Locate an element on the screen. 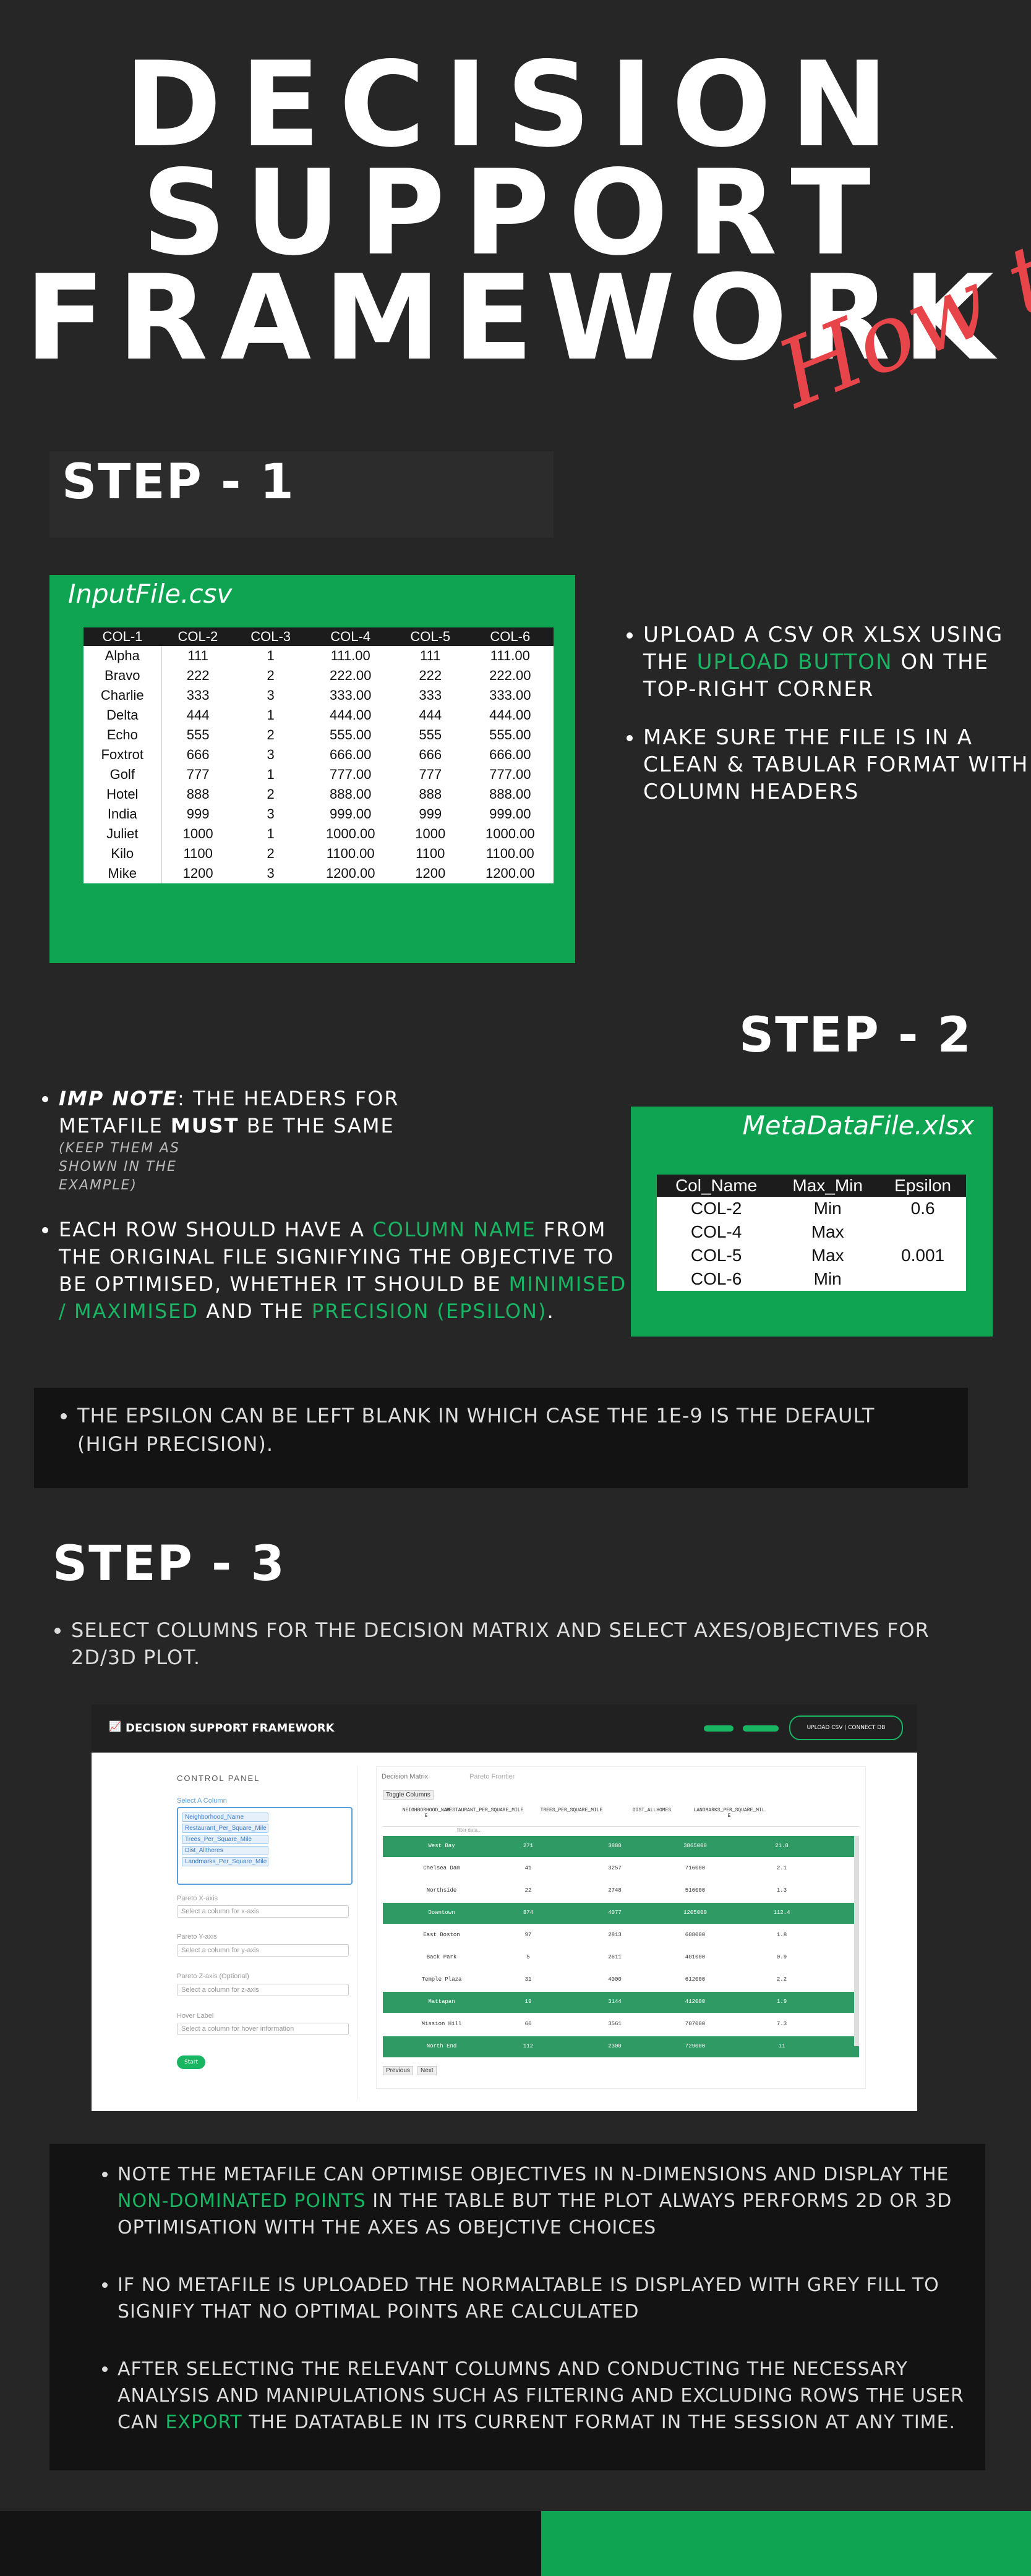 The width and height of the screenshot is (1031, 2576). table-cell: 66 is located at coordinates (528, 2024).